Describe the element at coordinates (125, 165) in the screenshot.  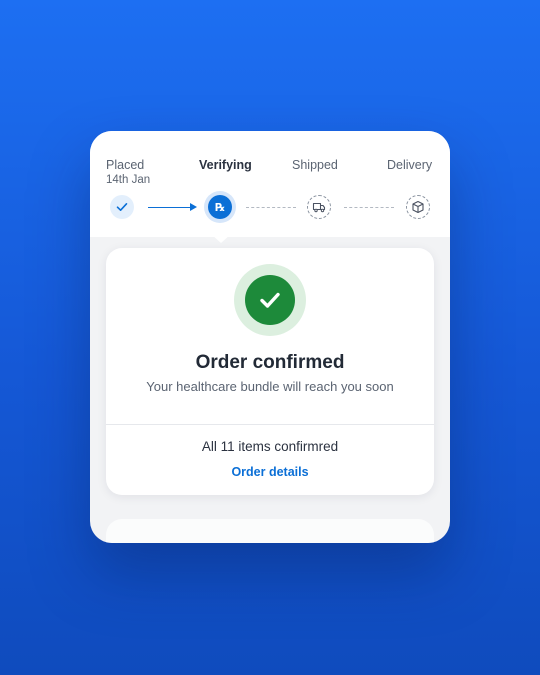
I see `step-label-placed: Placed` at that location.